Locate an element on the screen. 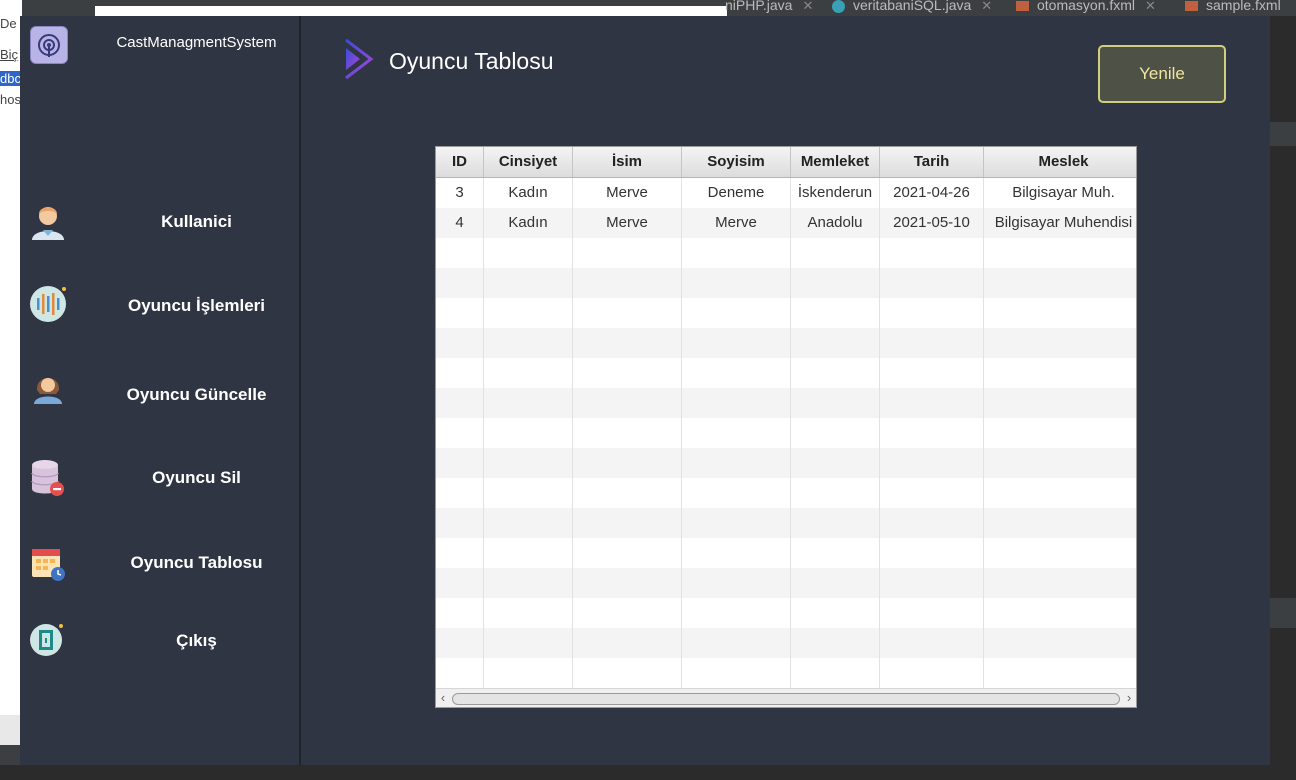 This screenshot has height=780, width=1296. equalizer-icon is located at coordinates (48, 304).